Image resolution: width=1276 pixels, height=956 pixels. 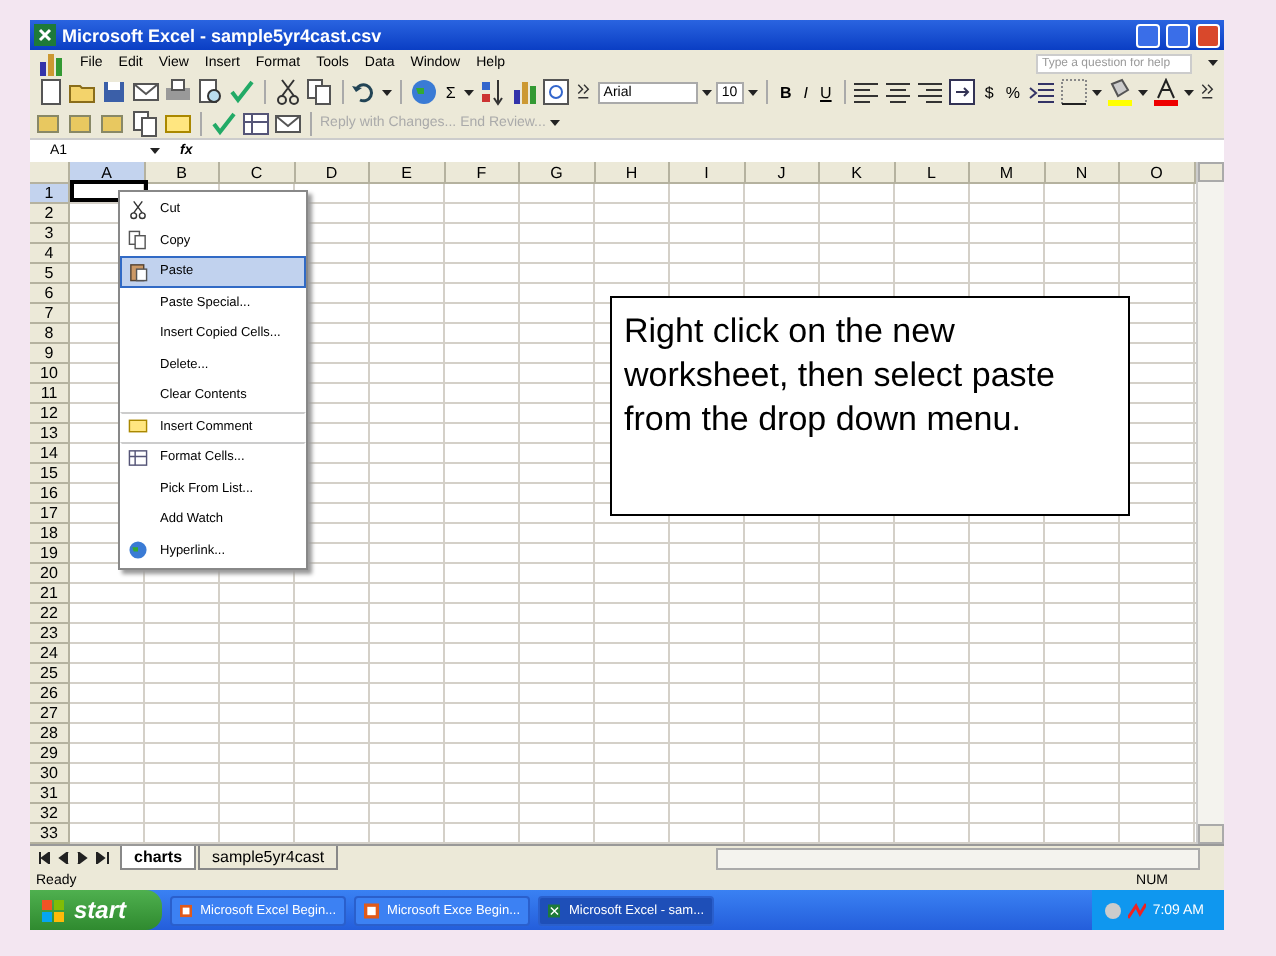 I want to click on row-header: 21, so click(x=50, y=594).